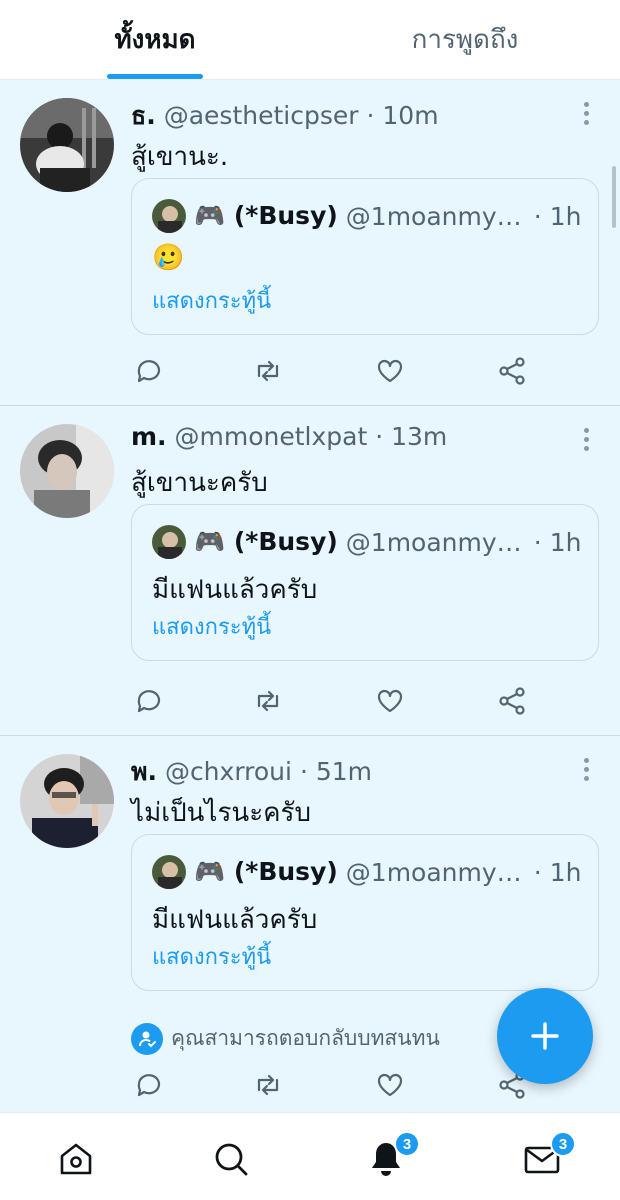 This screenshot has width=620, height=1200. I want to click on handle: @mmonetlxpat, so click(271, 436).